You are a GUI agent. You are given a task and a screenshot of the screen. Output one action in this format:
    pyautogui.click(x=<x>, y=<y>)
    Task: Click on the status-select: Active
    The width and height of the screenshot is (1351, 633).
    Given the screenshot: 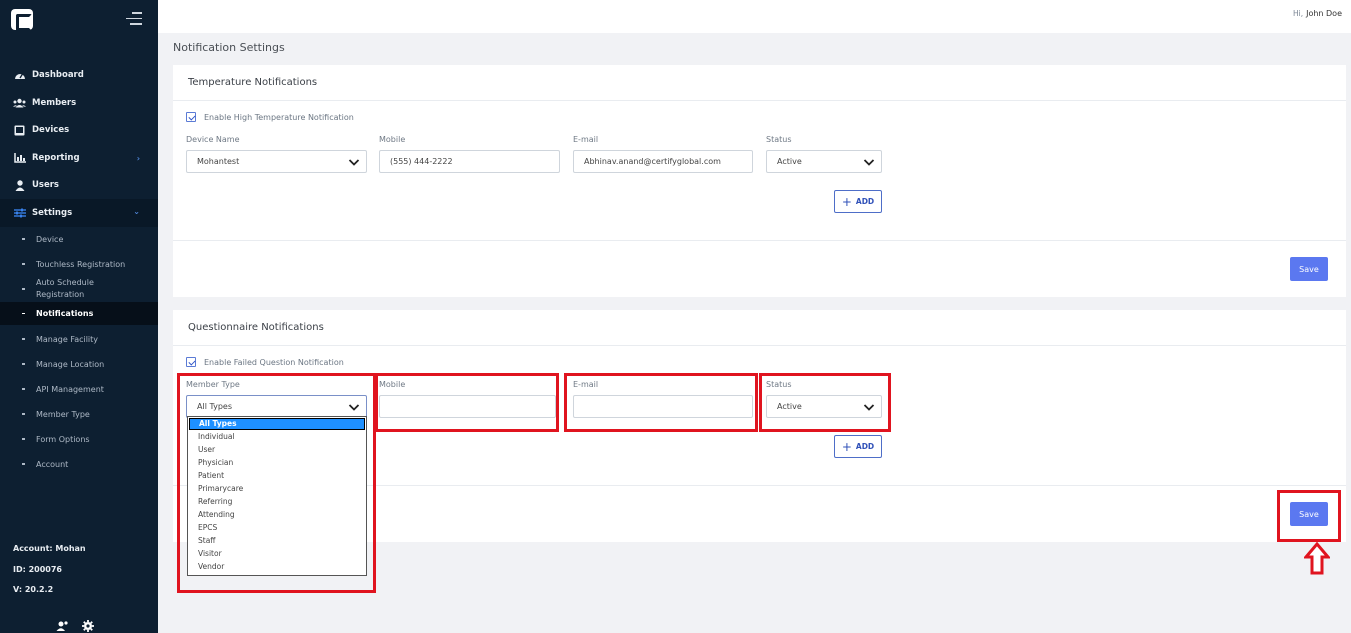 What is the action you would take?
    pyautogui.click(x=824, y=161)
    